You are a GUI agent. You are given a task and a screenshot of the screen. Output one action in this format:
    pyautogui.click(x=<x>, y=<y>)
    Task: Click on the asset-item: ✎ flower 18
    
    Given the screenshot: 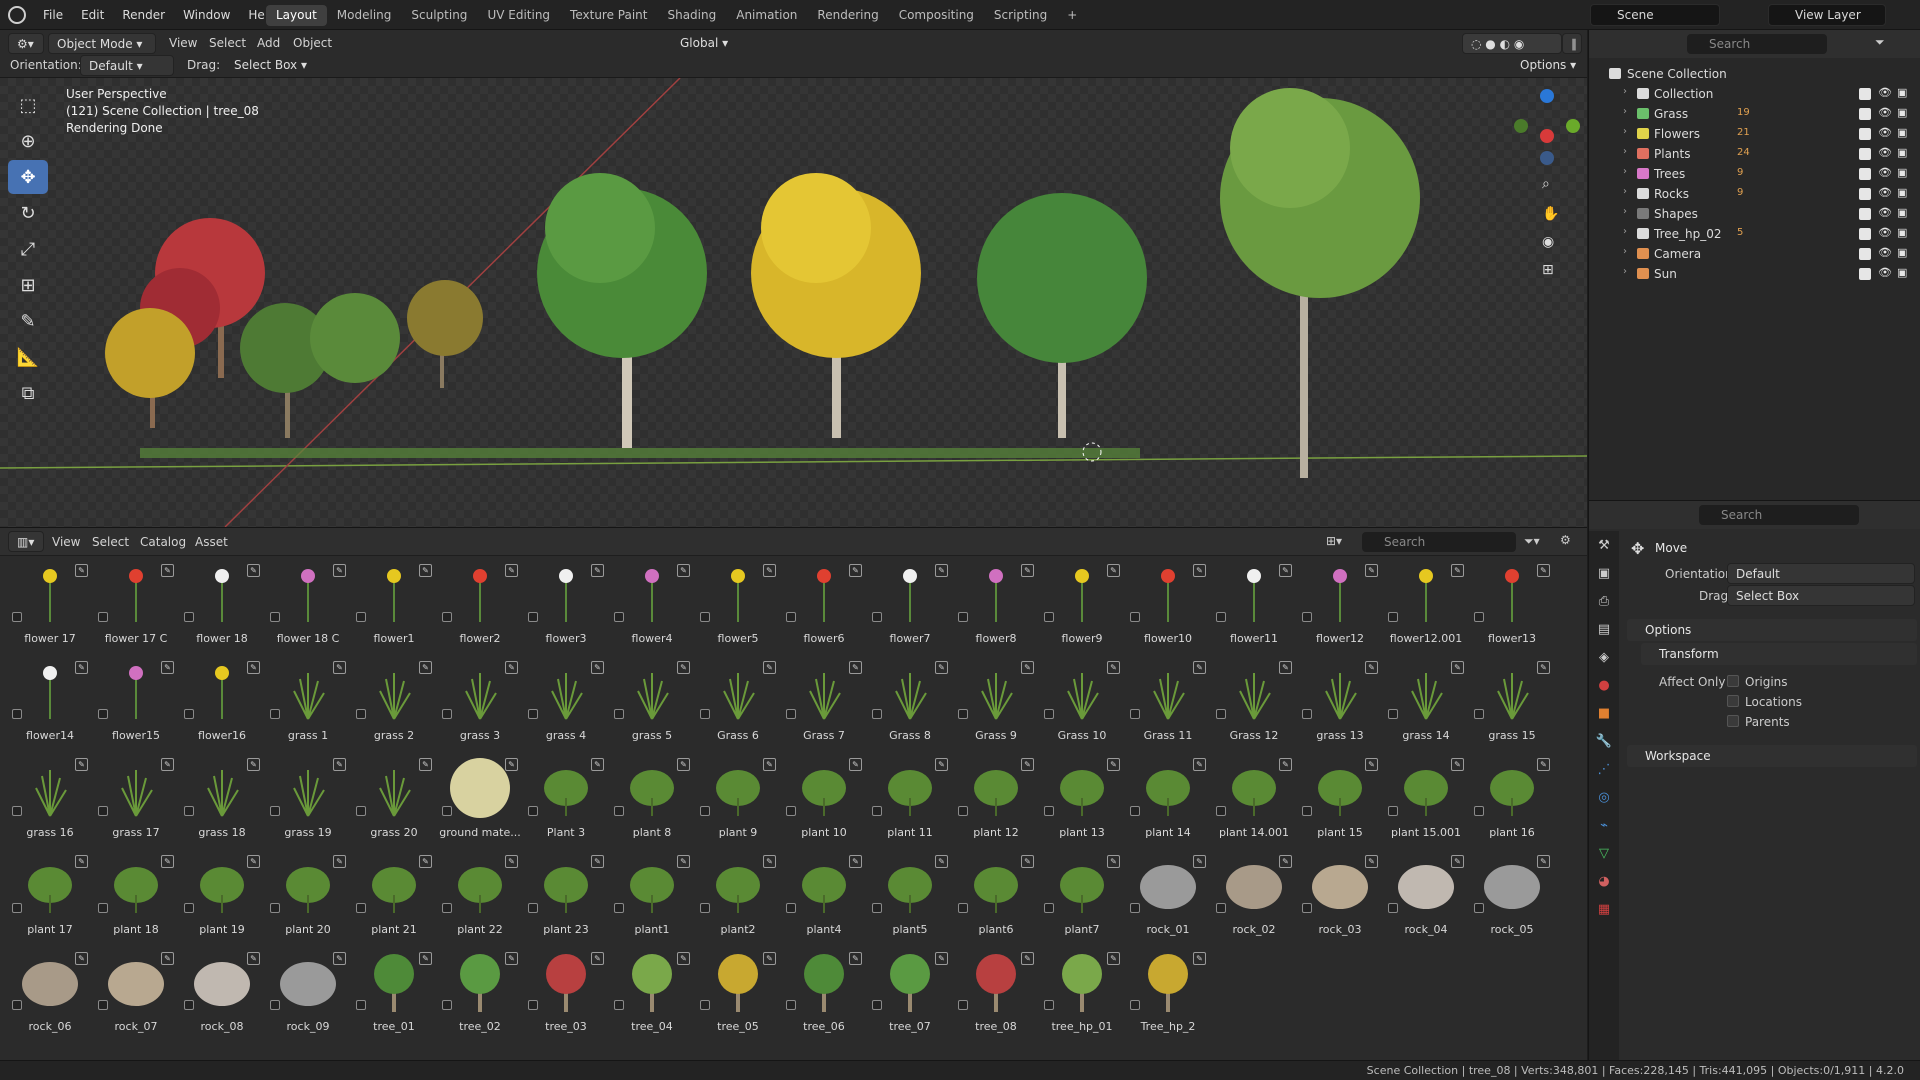 What is the action you would take?
    pyautogui.click(x=222, y=607)
    